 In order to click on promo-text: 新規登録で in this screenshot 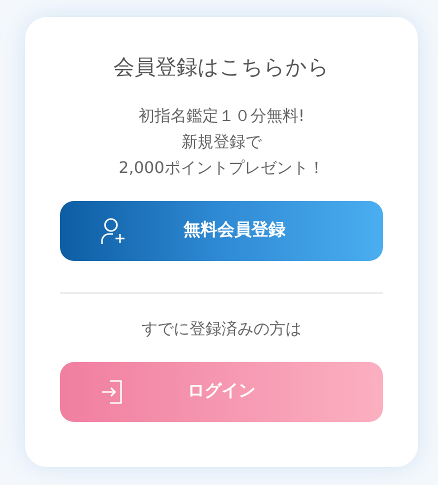, I will do `click(222, 142)`.